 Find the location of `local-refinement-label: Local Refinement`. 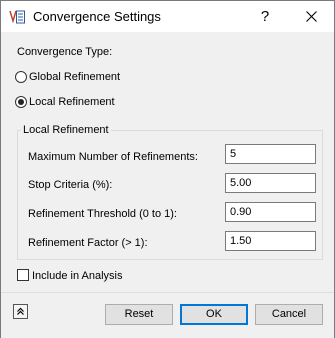

local-refinement-label: Local Refinement is located at coordinates (72, 102).